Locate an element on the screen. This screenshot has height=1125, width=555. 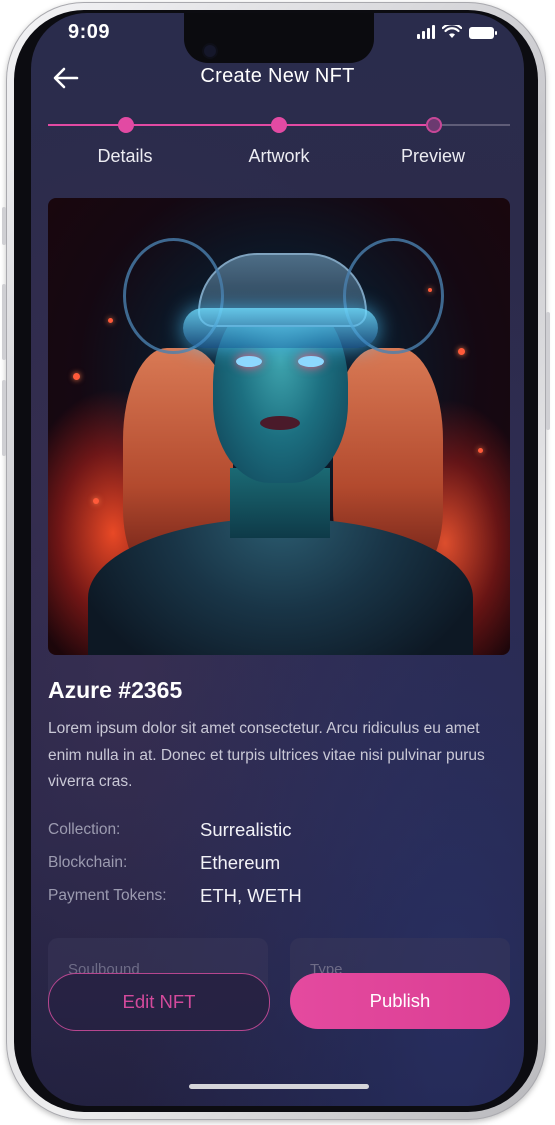
step-dot-artwork is located at coordinates (279, 125).